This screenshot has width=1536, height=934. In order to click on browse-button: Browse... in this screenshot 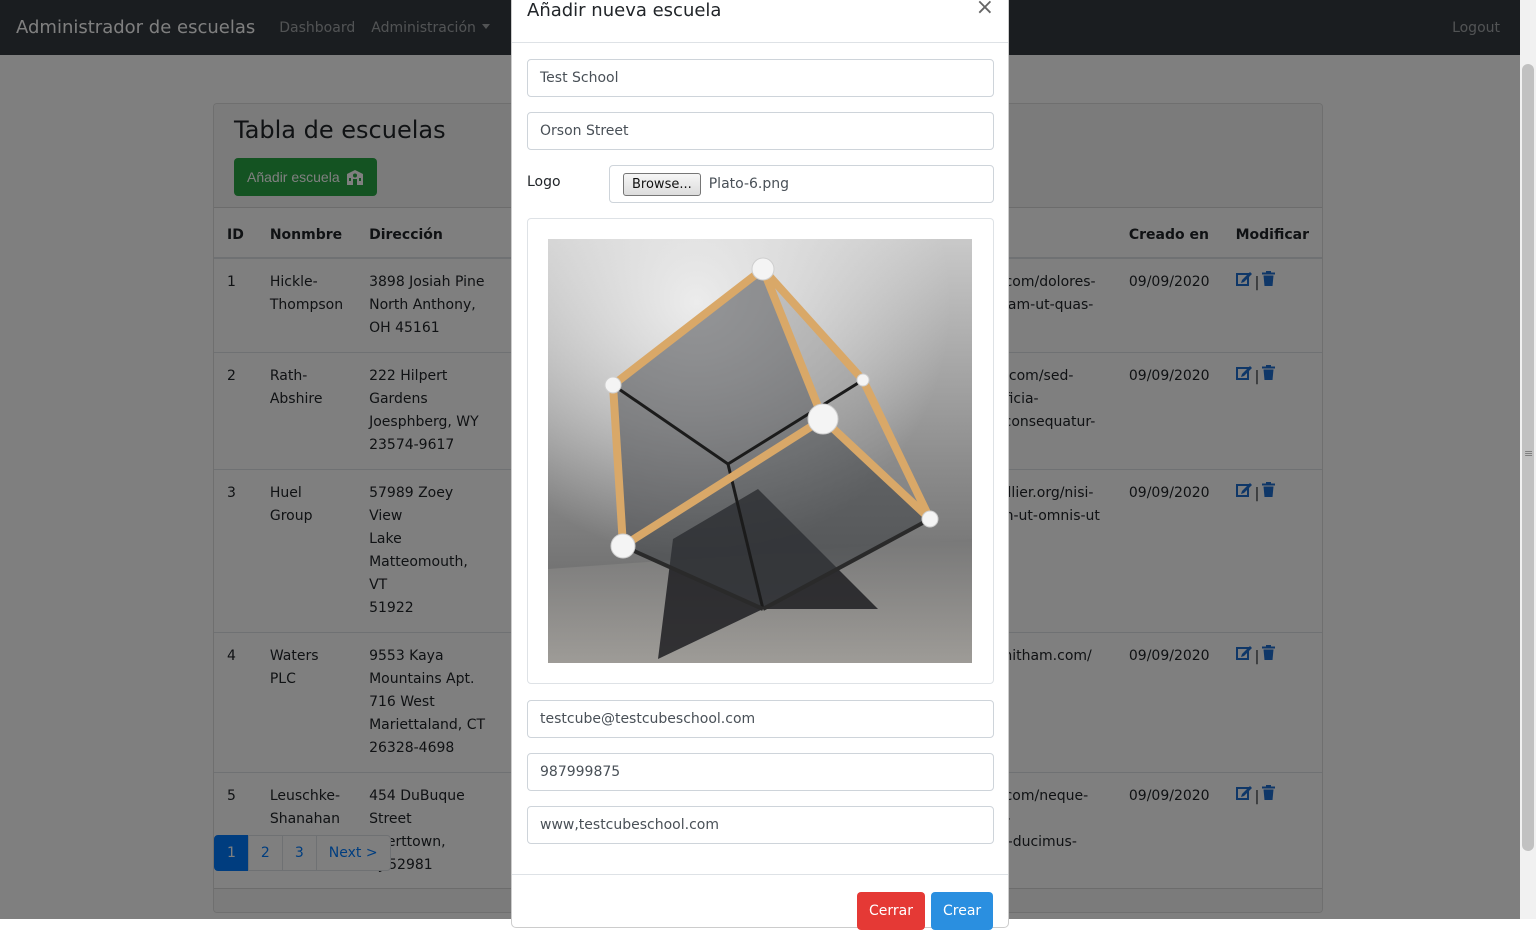, I will do `click(662, 184)`.